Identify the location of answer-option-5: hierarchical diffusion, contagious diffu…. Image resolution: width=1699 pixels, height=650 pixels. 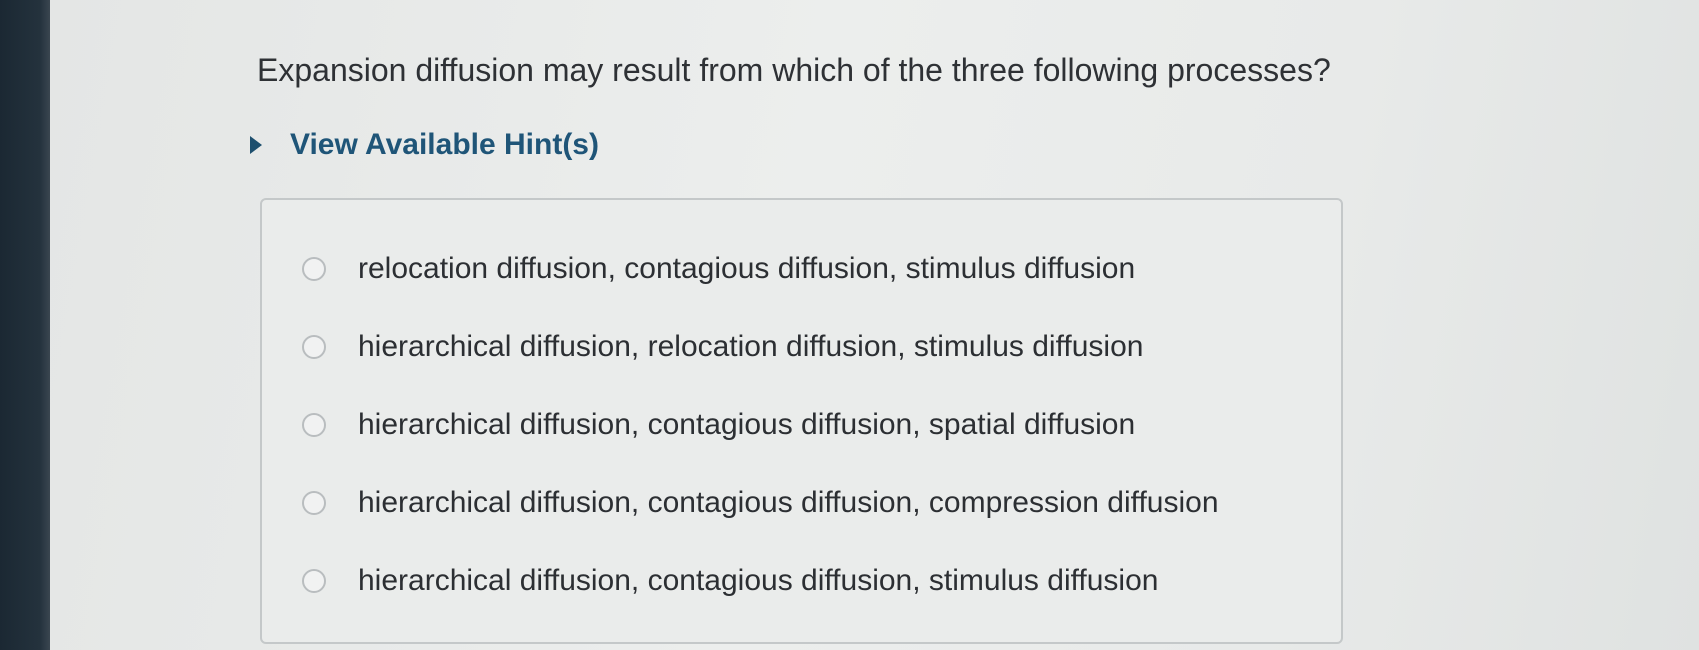
(730, 581).